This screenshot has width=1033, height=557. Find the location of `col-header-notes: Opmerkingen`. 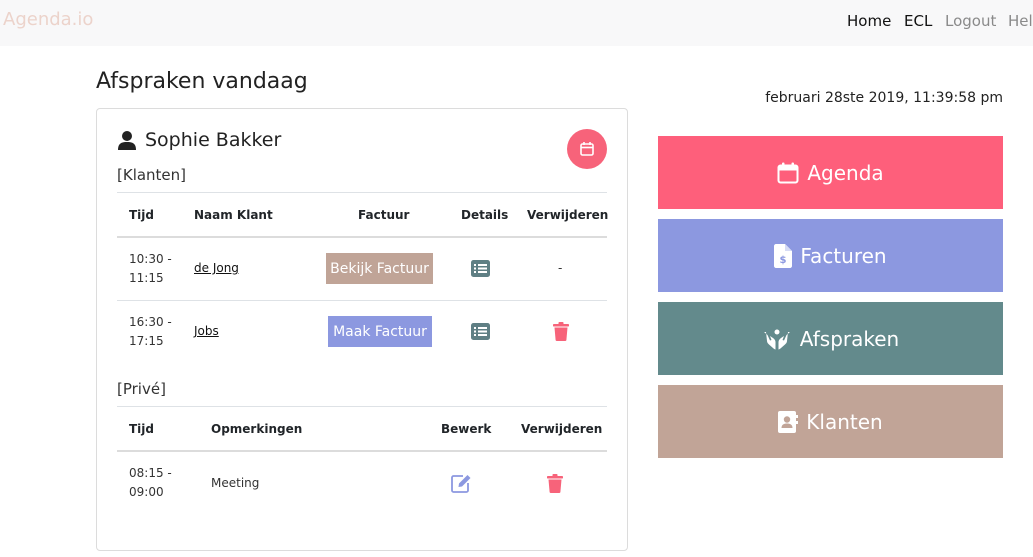

col-header-notes: Opmerkingen is located at coordinates (257, 429).